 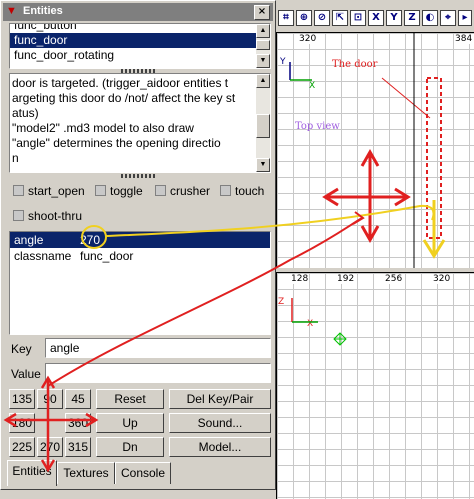 What do you see at coordinates (430, 18) in the screenshot?
I see `toolbar-button-9: ◐` at bounding box center [430, 18].